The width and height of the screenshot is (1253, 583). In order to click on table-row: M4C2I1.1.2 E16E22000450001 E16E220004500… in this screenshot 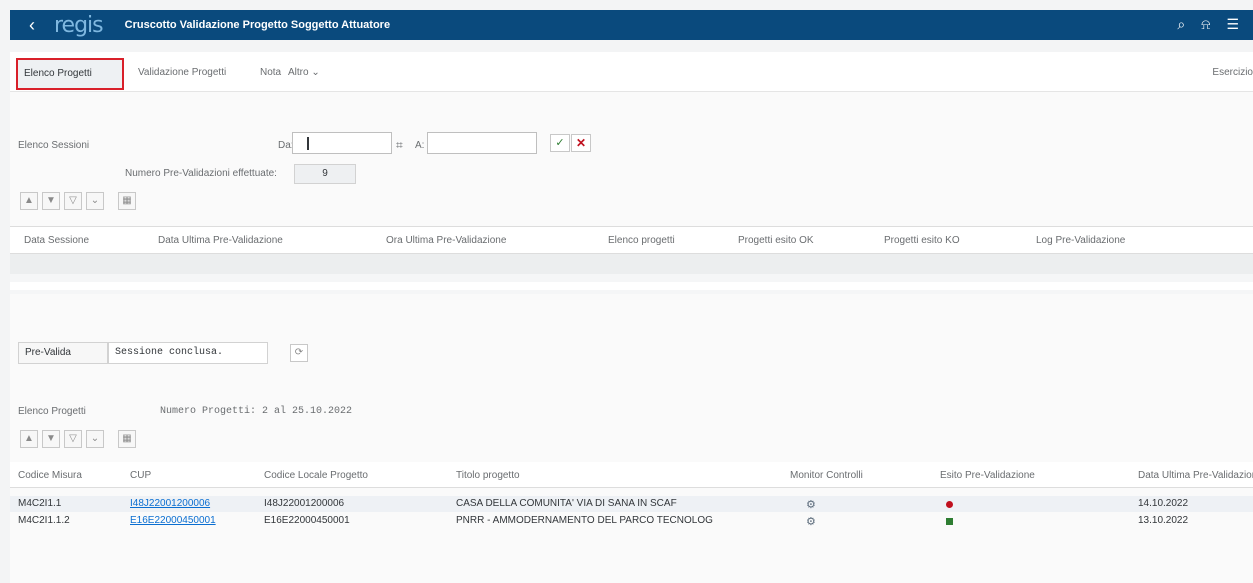, I will do `click(631, 521)`.